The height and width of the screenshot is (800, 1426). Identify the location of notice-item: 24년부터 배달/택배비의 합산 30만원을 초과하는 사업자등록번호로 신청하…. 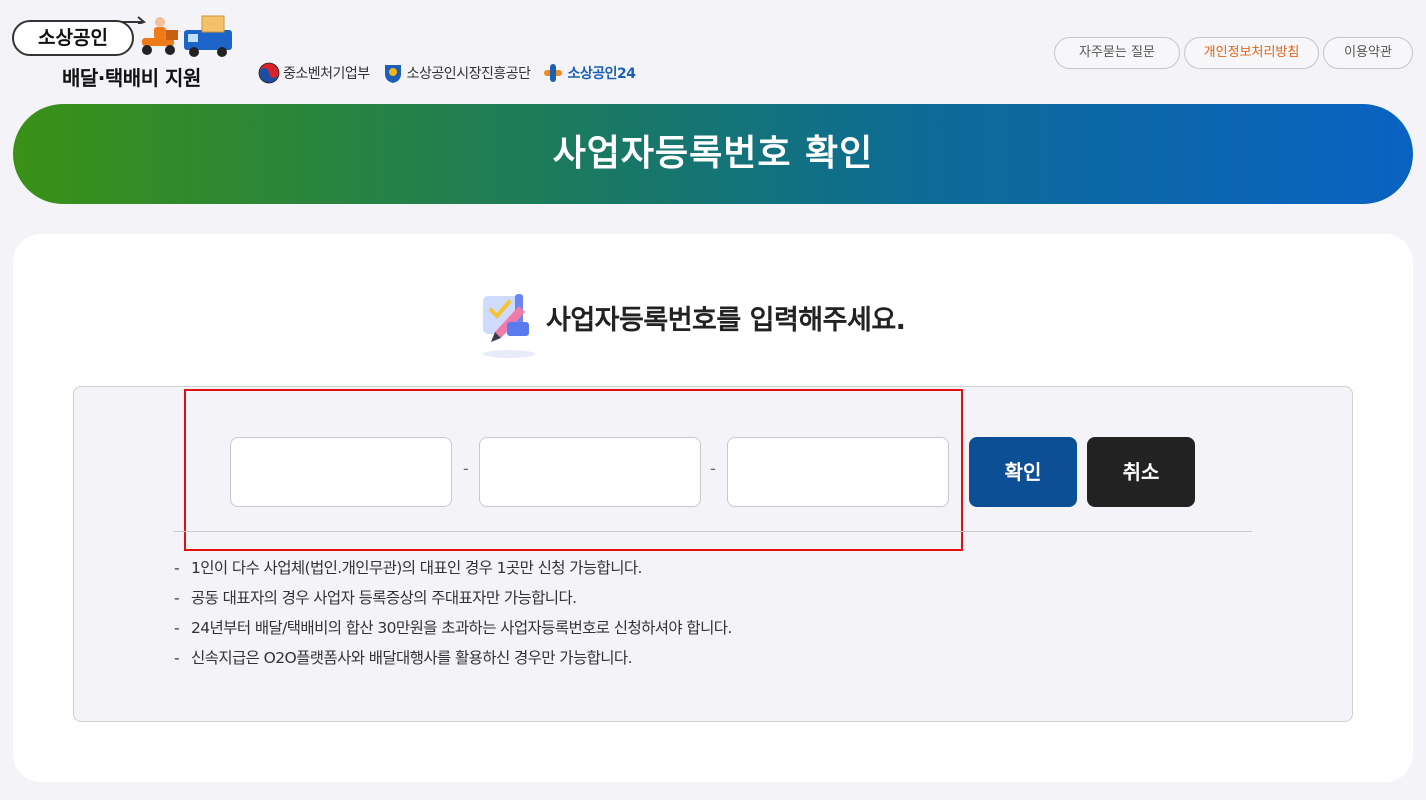
(453, 628).